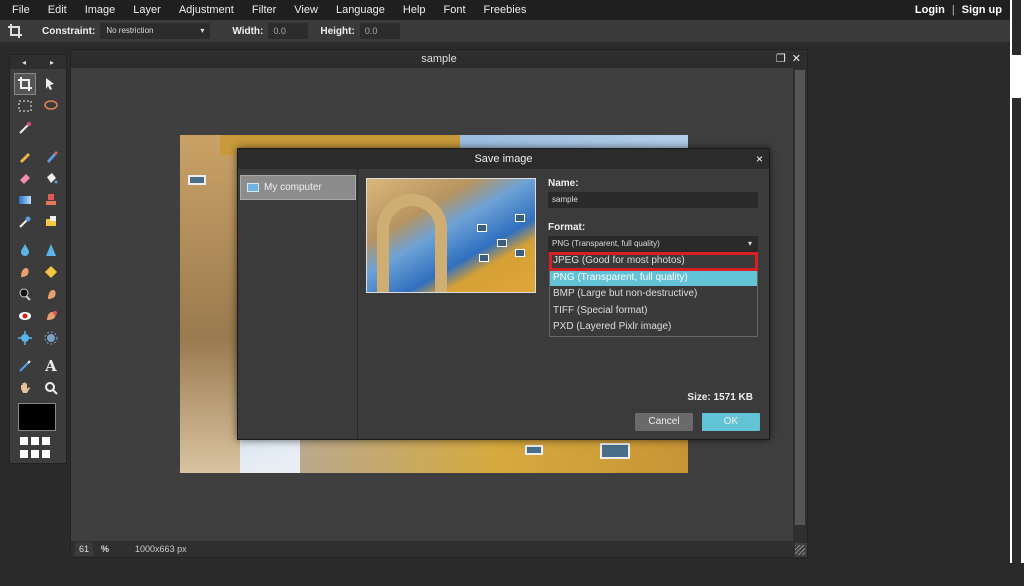  I want to click on sharpen-tool-icon, so click(51, 250).